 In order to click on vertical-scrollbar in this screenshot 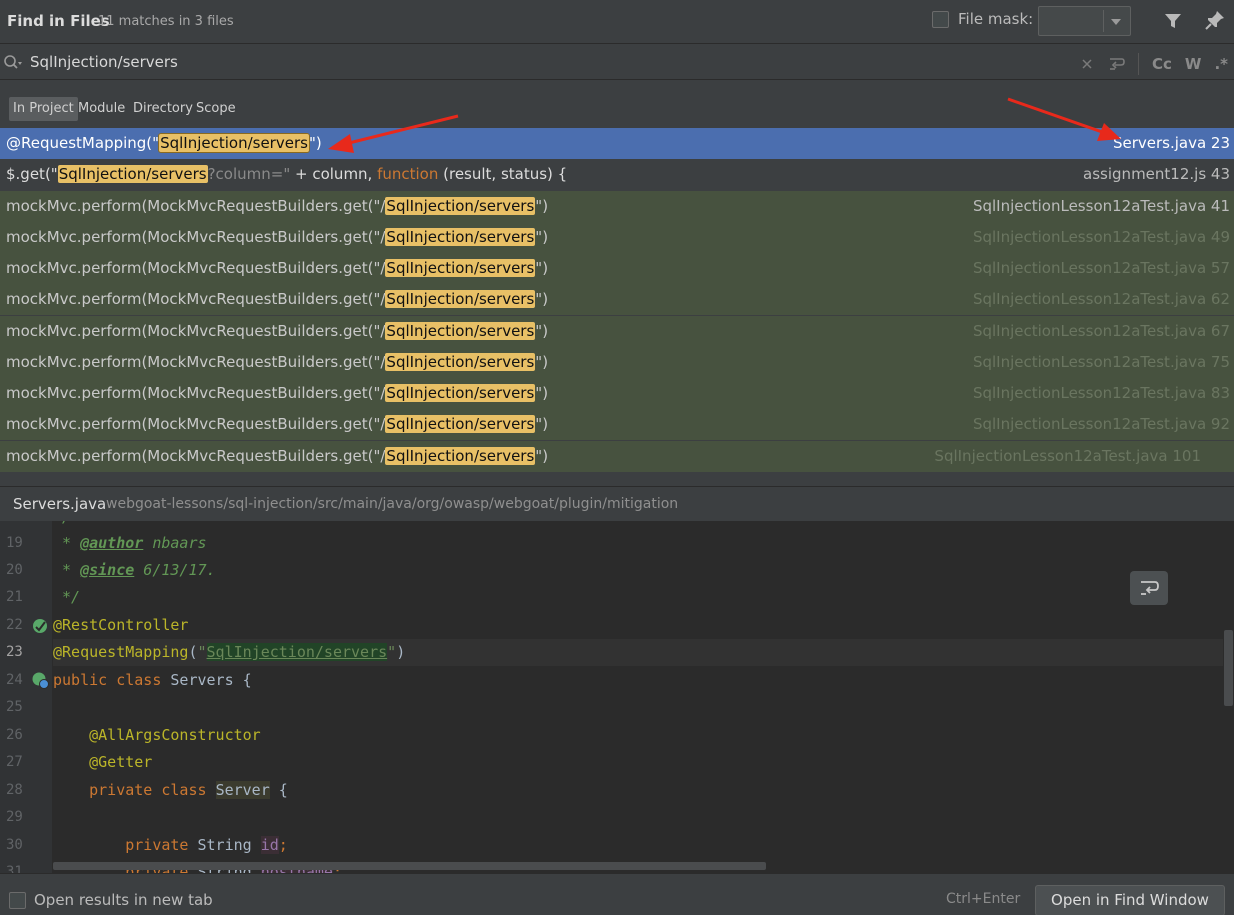, I will do `click(1228, 668)`.